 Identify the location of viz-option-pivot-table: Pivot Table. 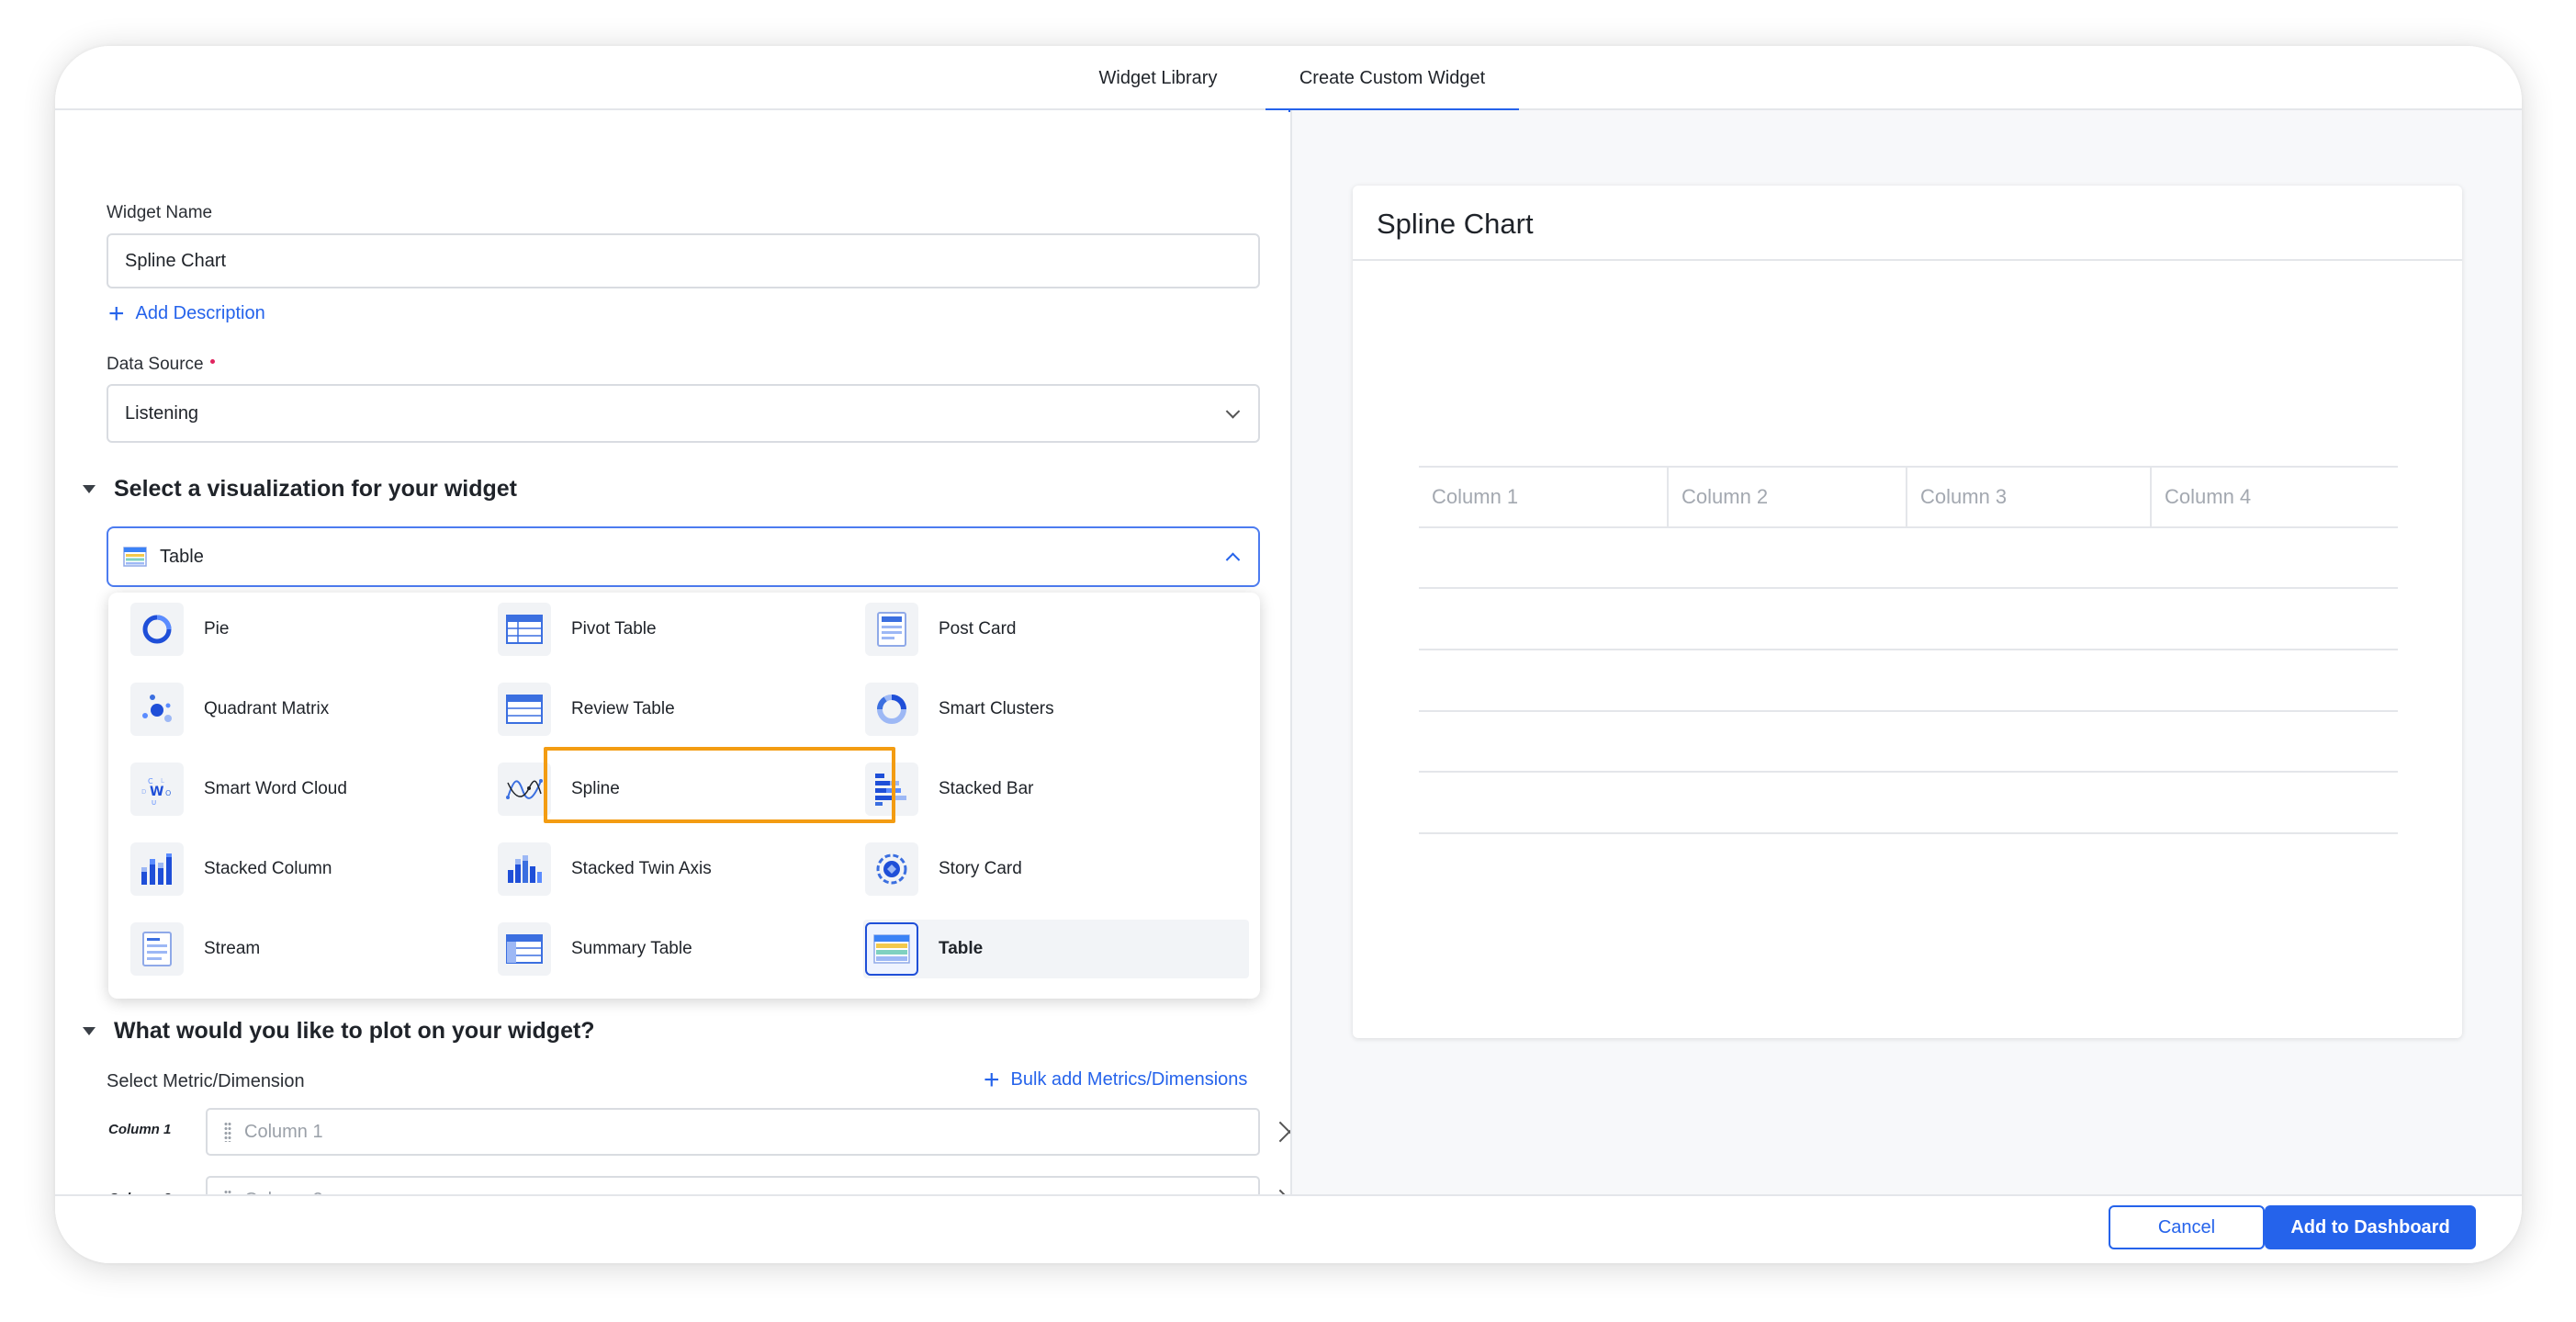
(693, 629).